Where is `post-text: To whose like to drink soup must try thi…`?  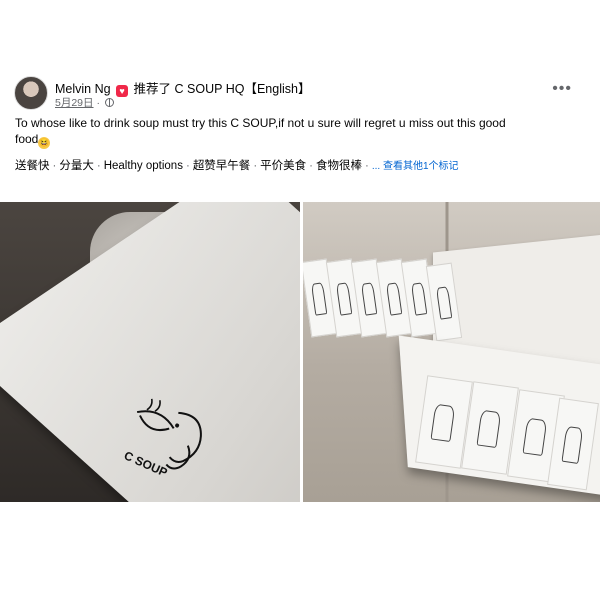
post-text: To whose like to drink soup must try thi… is located at coordinates (260, 131).